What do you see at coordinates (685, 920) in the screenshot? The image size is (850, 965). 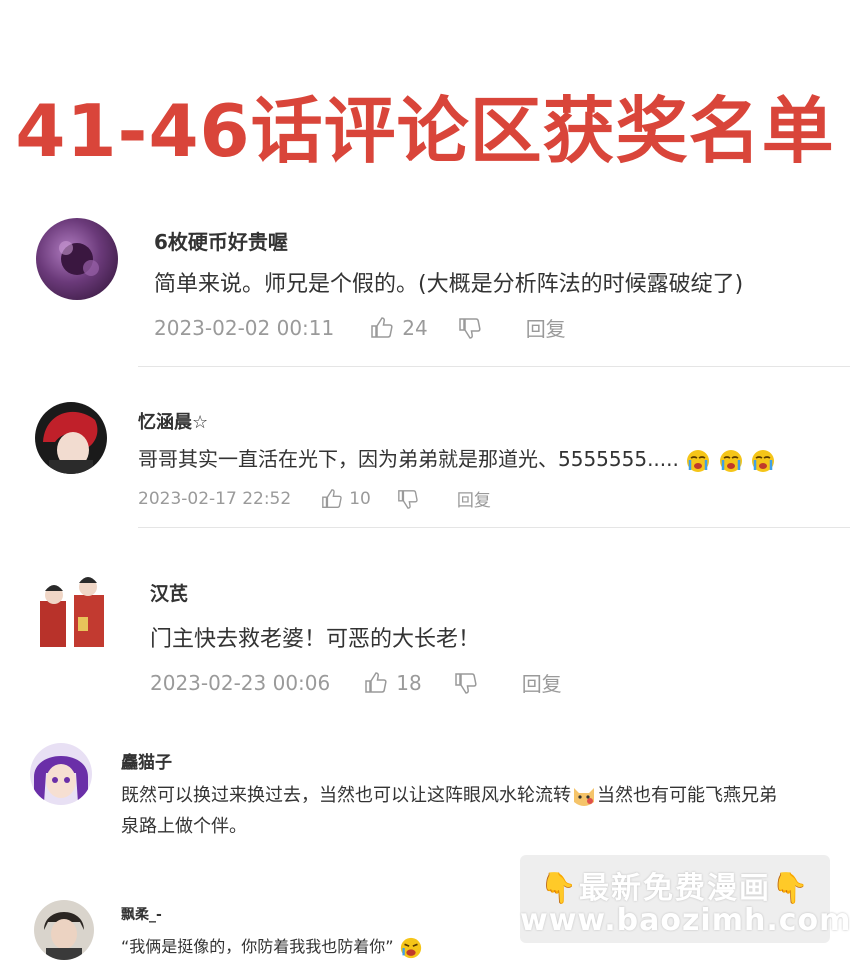 I see `watermark-line2: www.baozimh.com` at bounding box center [685, 920].